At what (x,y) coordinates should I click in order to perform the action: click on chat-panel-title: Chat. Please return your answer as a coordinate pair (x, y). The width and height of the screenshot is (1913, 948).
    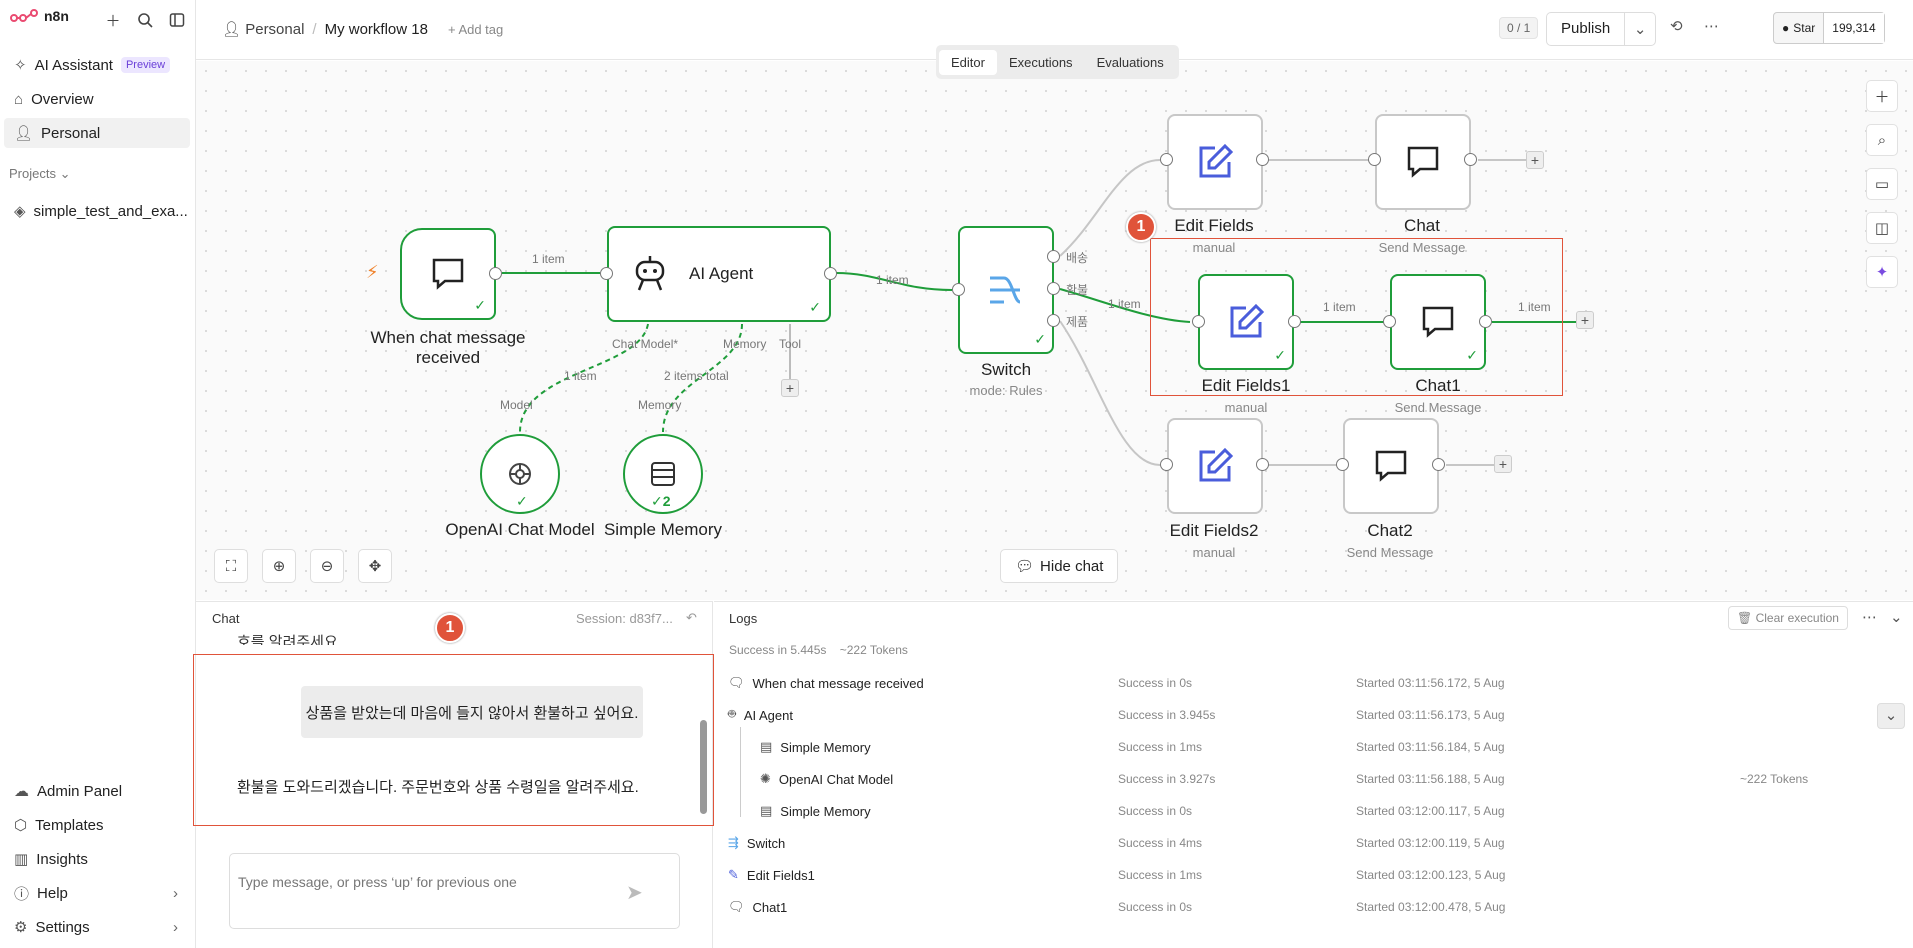
    Looking at the image, I should click on (226, 618).